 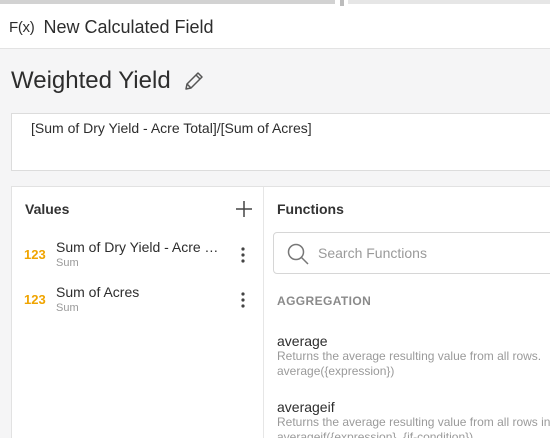 What do you see at coordinates (47, 209) in the screenshot?
I see `values-title: Values` at bounding box center [47, 209].